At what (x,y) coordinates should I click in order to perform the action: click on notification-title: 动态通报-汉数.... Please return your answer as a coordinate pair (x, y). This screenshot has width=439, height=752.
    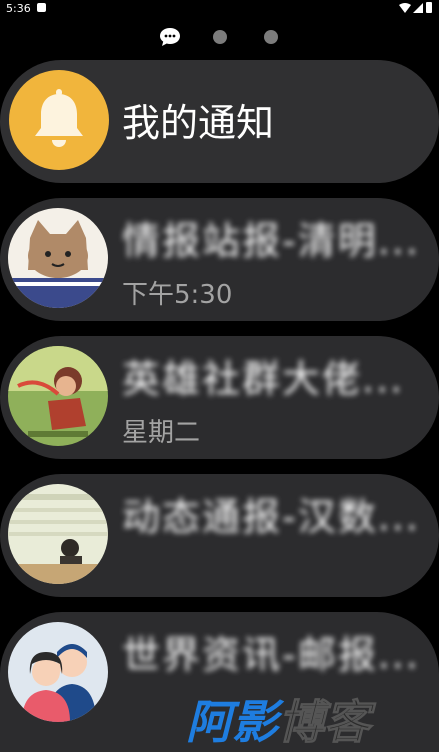
    Looking at the image, I should click on (271, 515).